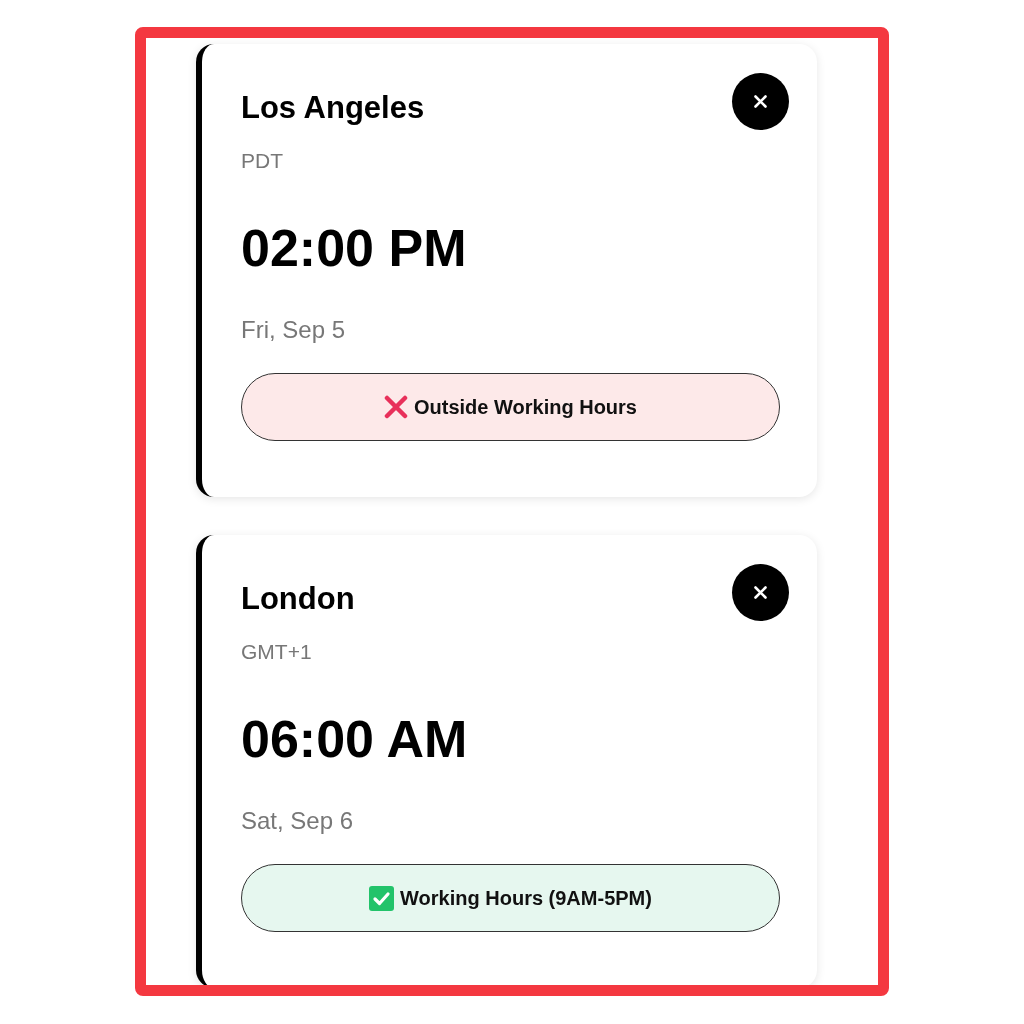  I want to click on status-label: Working Hours (9AM-5PM), so click(526, 898).